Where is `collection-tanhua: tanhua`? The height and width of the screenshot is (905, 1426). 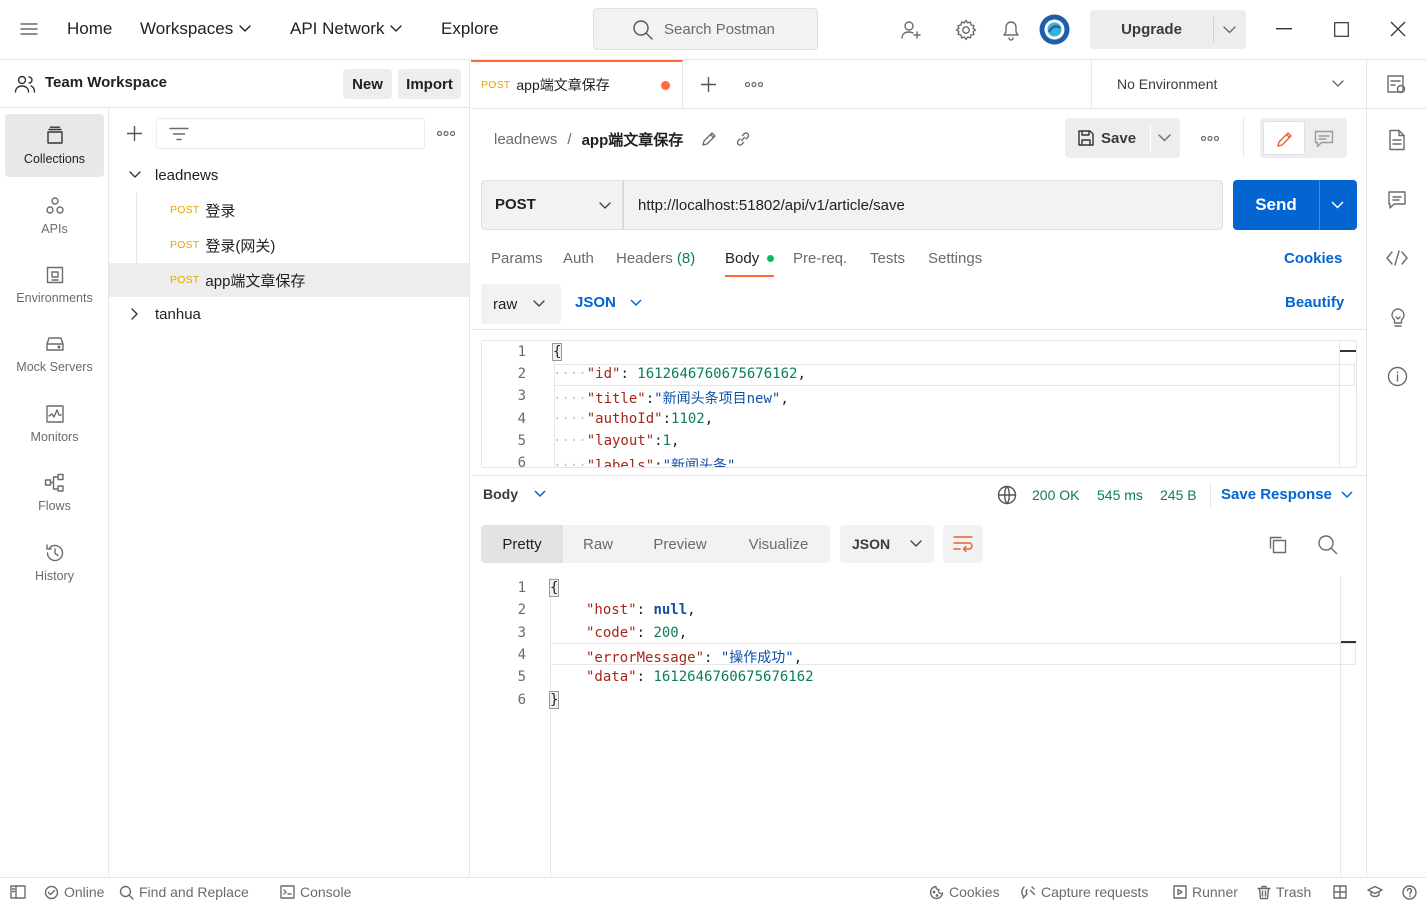 collection-tanhua: tanhua is located at coordinates (289, 314).